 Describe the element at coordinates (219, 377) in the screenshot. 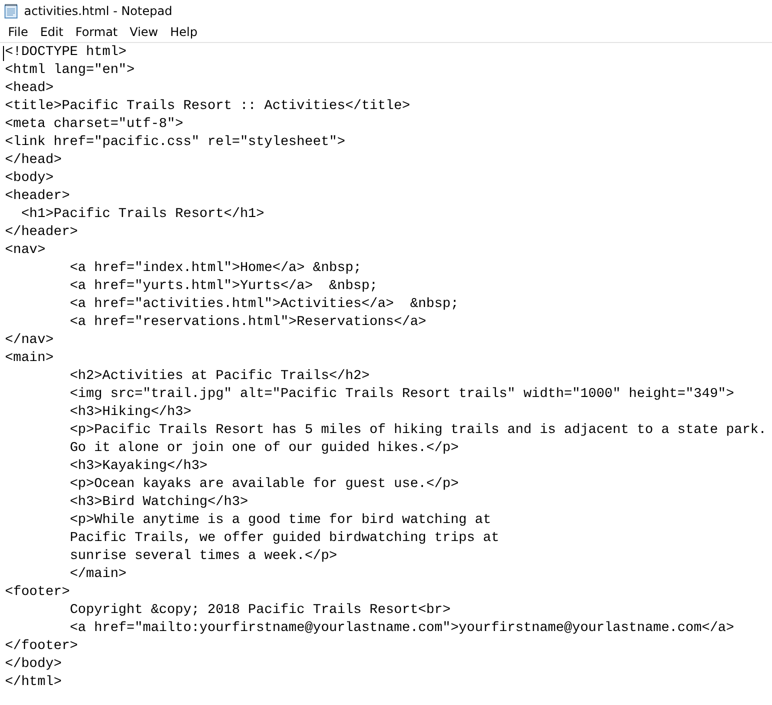

I see `code-line: <h2>Activities at Pacific Trails</h2>` at that location.